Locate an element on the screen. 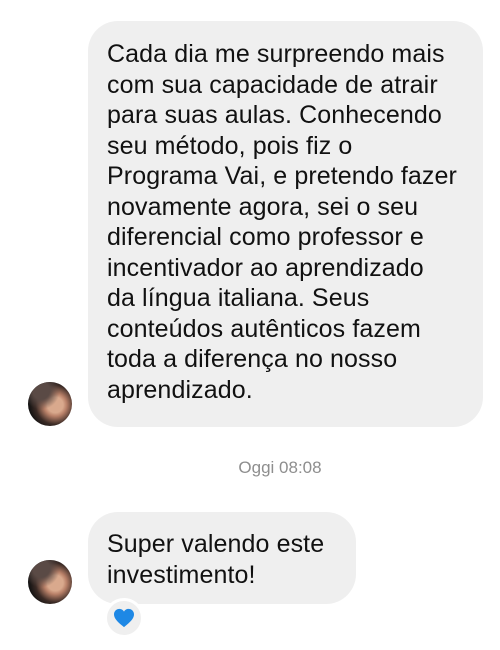 The image size is (500, 650). message-line: incentivador ao aprendizado is located at coordinates (265, 267).